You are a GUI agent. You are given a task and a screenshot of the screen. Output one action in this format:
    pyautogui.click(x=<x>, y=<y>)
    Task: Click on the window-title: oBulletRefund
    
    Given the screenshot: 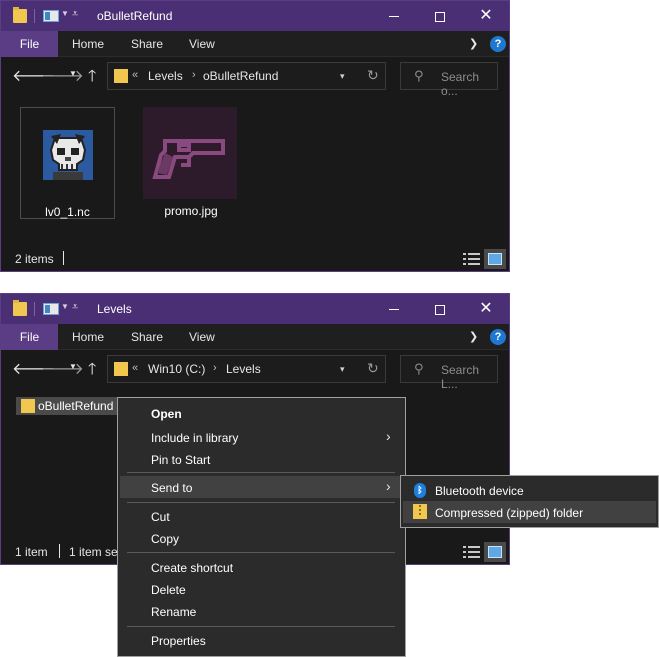 What is the action you would take?
    pyautogui.click(x=135, y=16)
    